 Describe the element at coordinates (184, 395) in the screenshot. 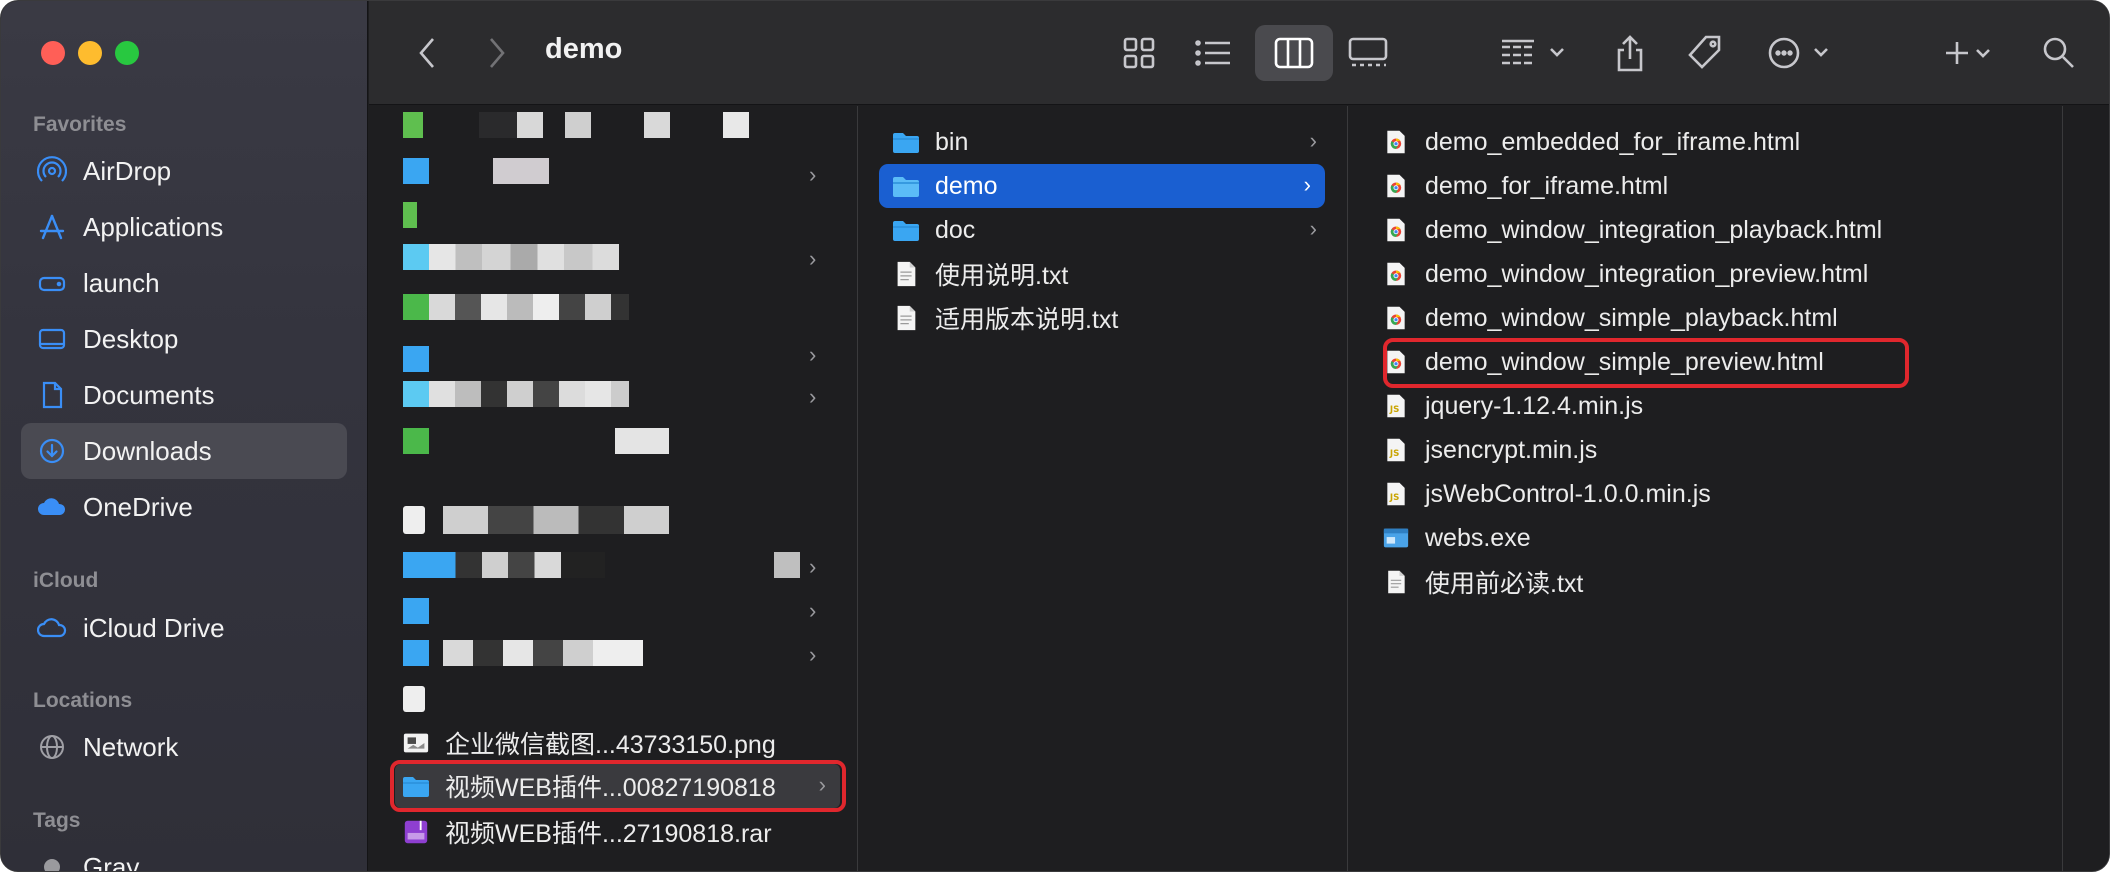

I see `sidebar-item-documents: Documents` at that location.